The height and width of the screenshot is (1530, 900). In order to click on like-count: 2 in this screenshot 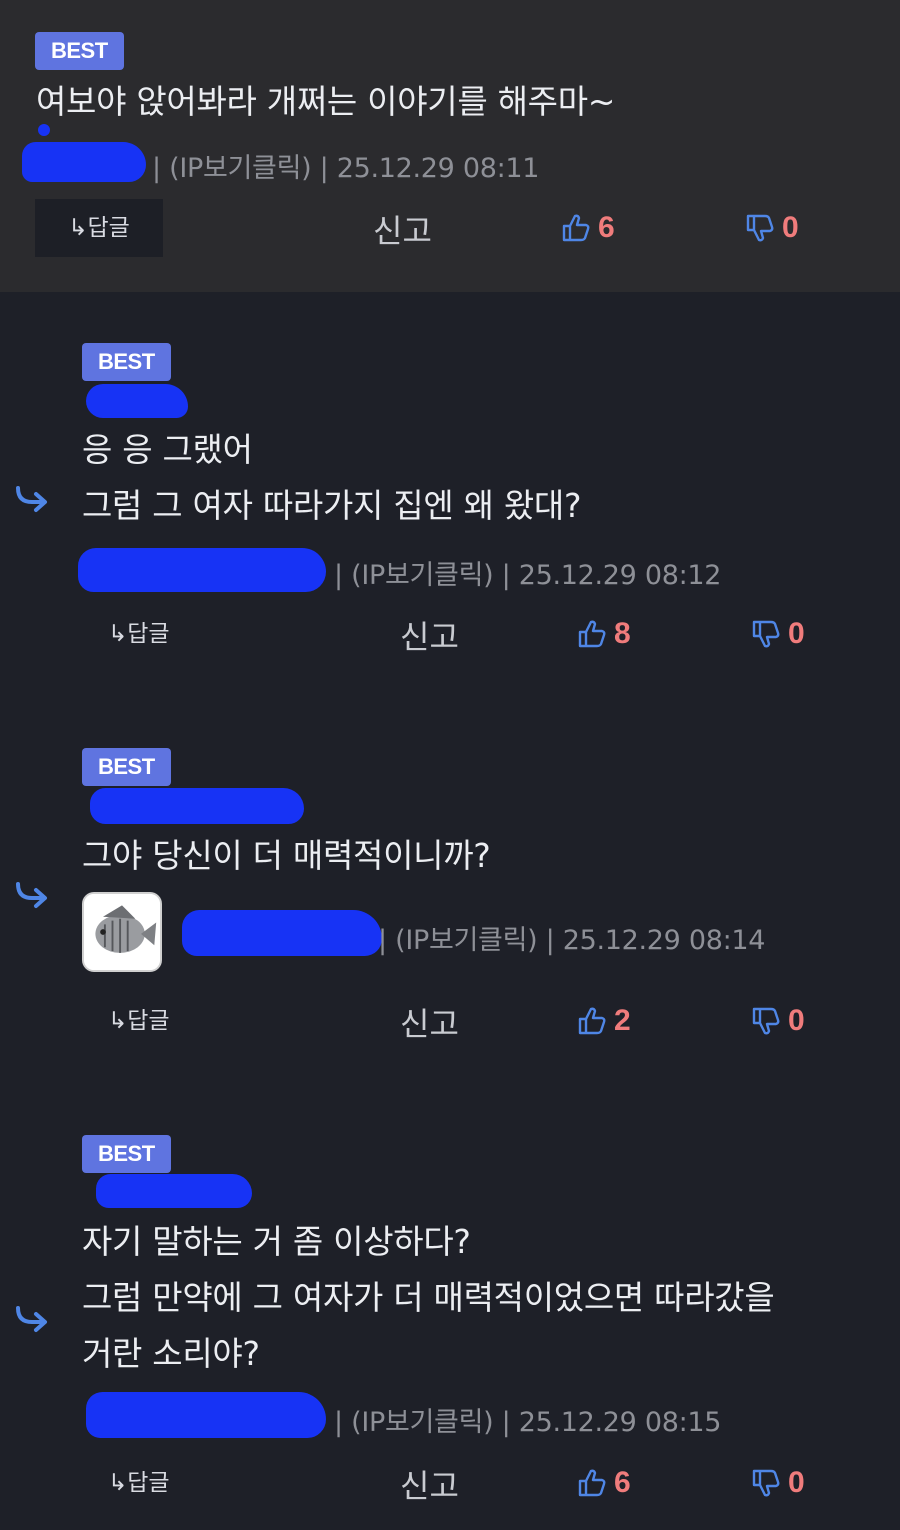, I will do `click(622, 1020)`.